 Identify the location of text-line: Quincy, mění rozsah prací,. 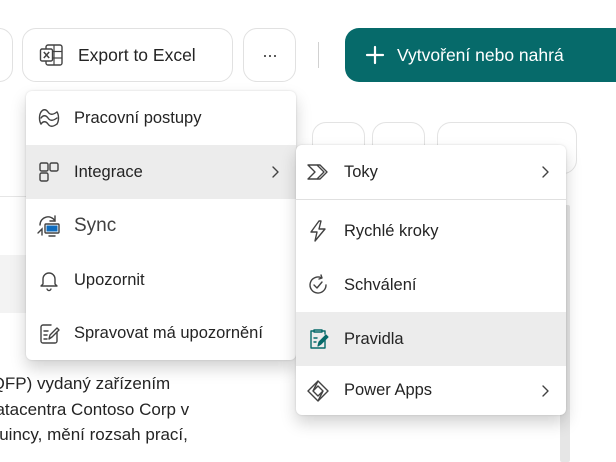
(94, 434).